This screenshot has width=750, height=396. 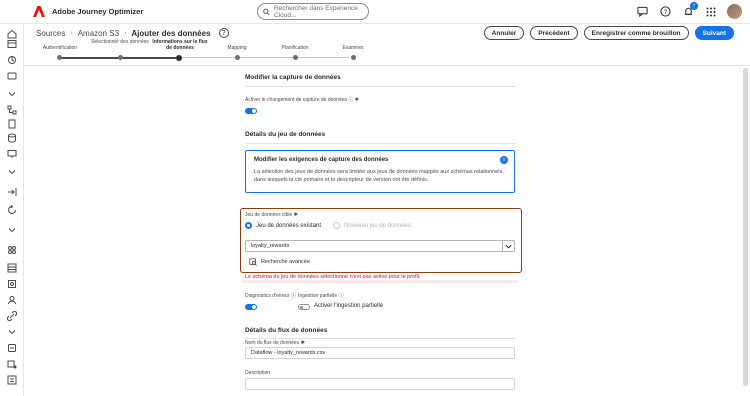 I want to click on dataset-select: loyalty_rewards, so click(x=380, y=246).